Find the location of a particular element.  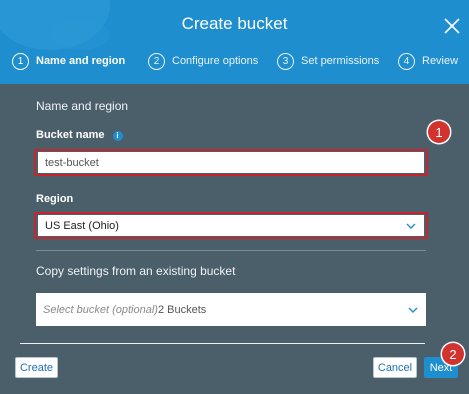

step-review: 4 Review is located at coordinates (428, 61).